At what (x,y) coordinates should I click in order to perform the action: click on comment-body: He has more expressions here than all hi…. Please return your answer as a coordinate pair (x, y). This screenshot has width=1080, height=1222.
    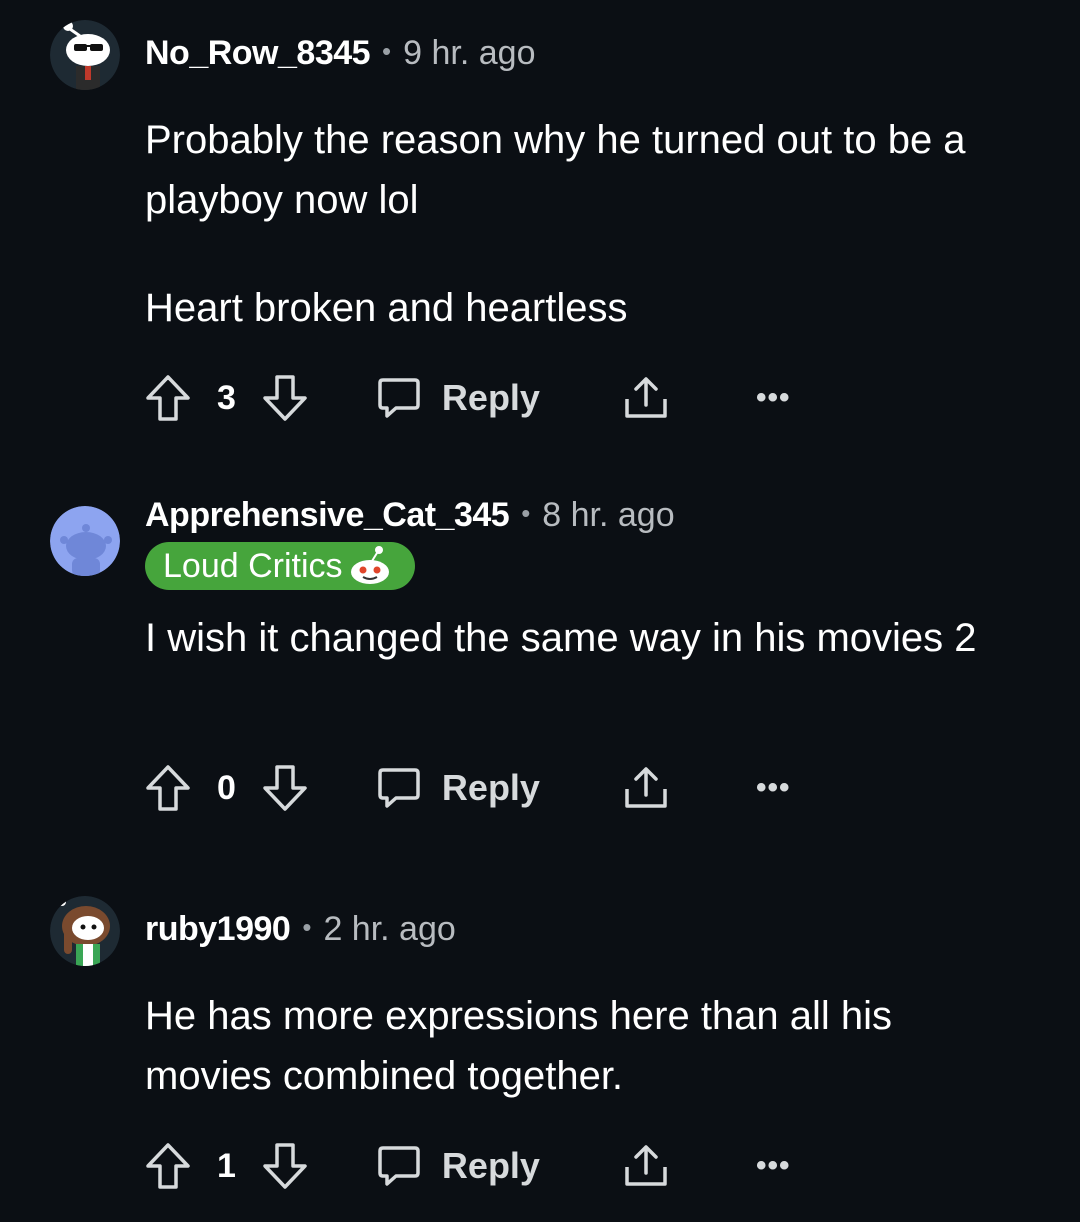
    Looking at the image, I should click on (585, 1046).